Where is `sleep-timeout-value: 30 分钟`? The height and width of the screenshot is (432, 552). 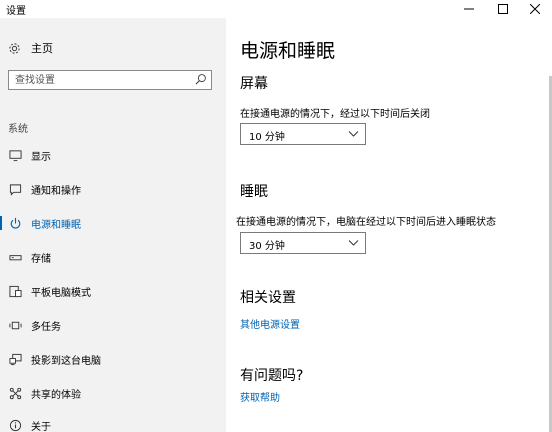
sleep-timeout-value: 30 分钟 is located at coordinates (267, 246).